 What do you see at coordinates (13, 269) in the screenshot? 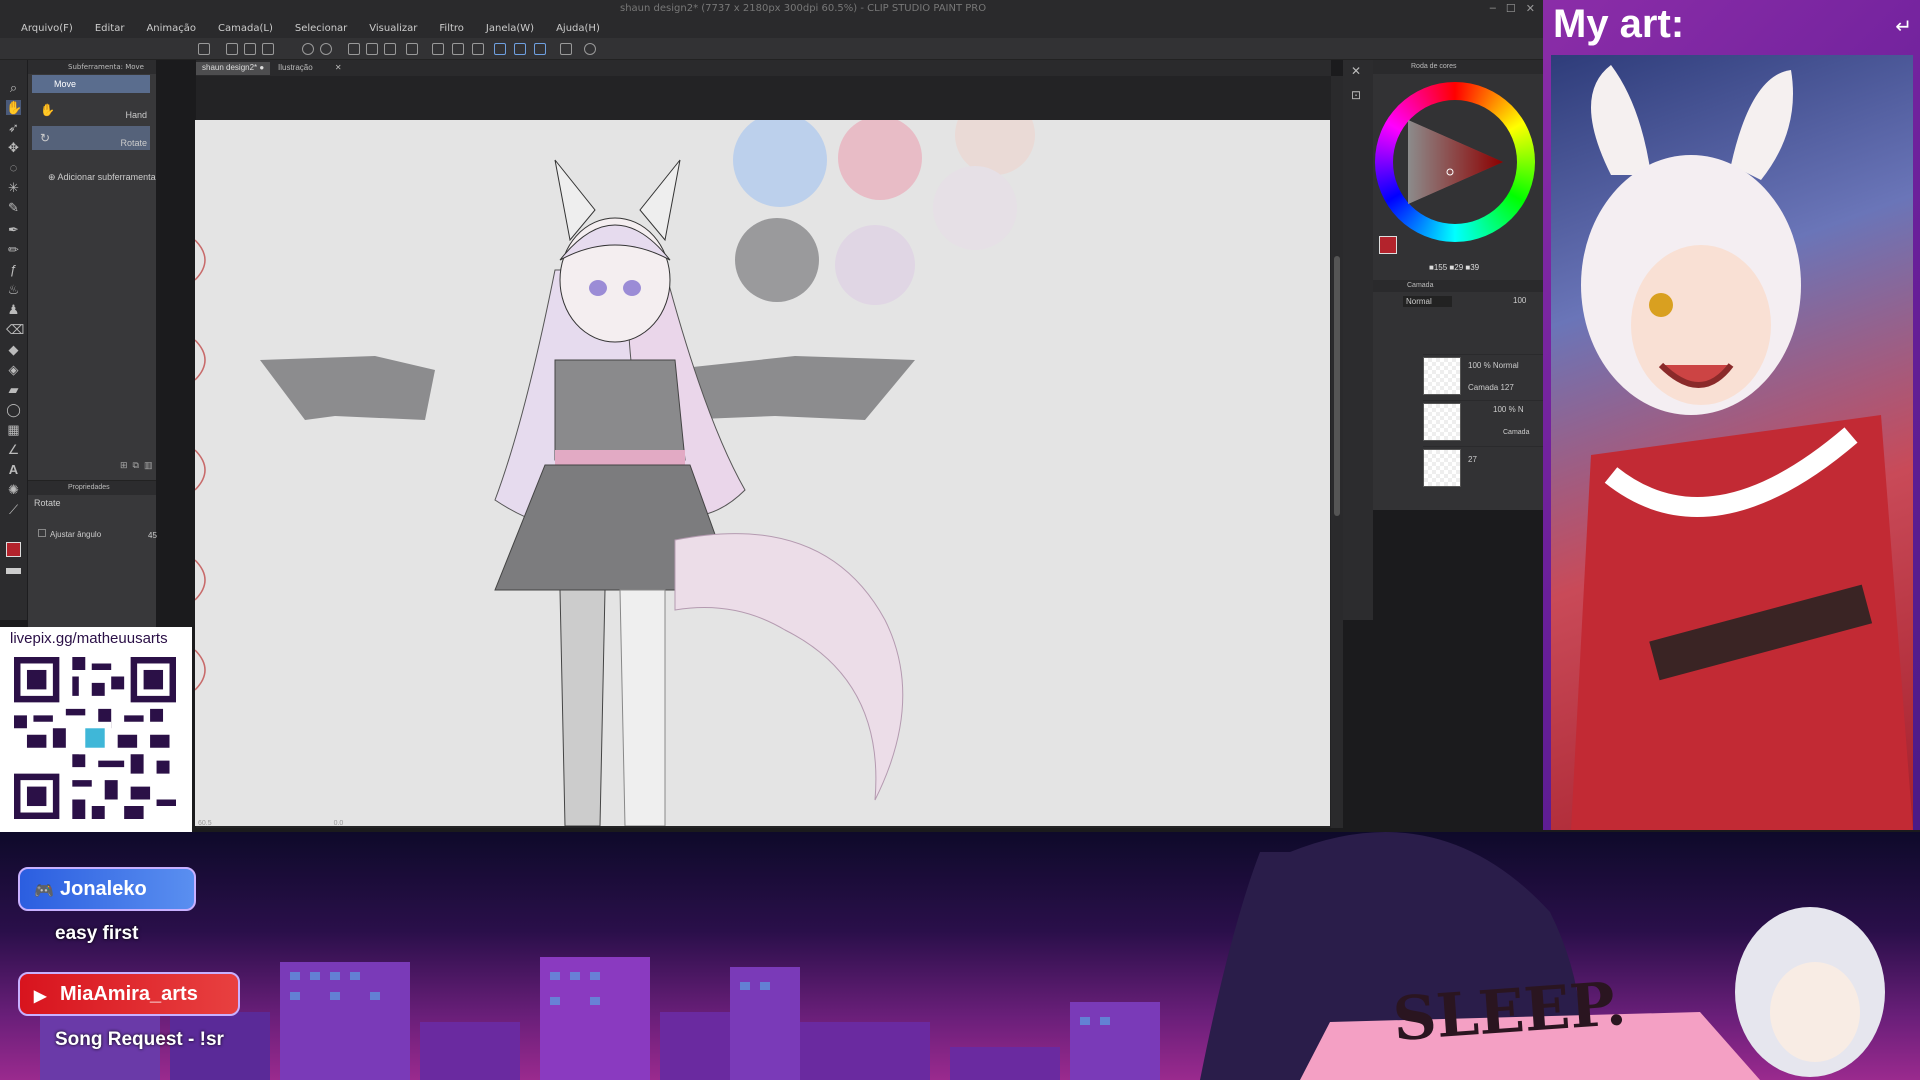
I see `brush-tool-icon: ƒ` at bounding box center [13, 269].